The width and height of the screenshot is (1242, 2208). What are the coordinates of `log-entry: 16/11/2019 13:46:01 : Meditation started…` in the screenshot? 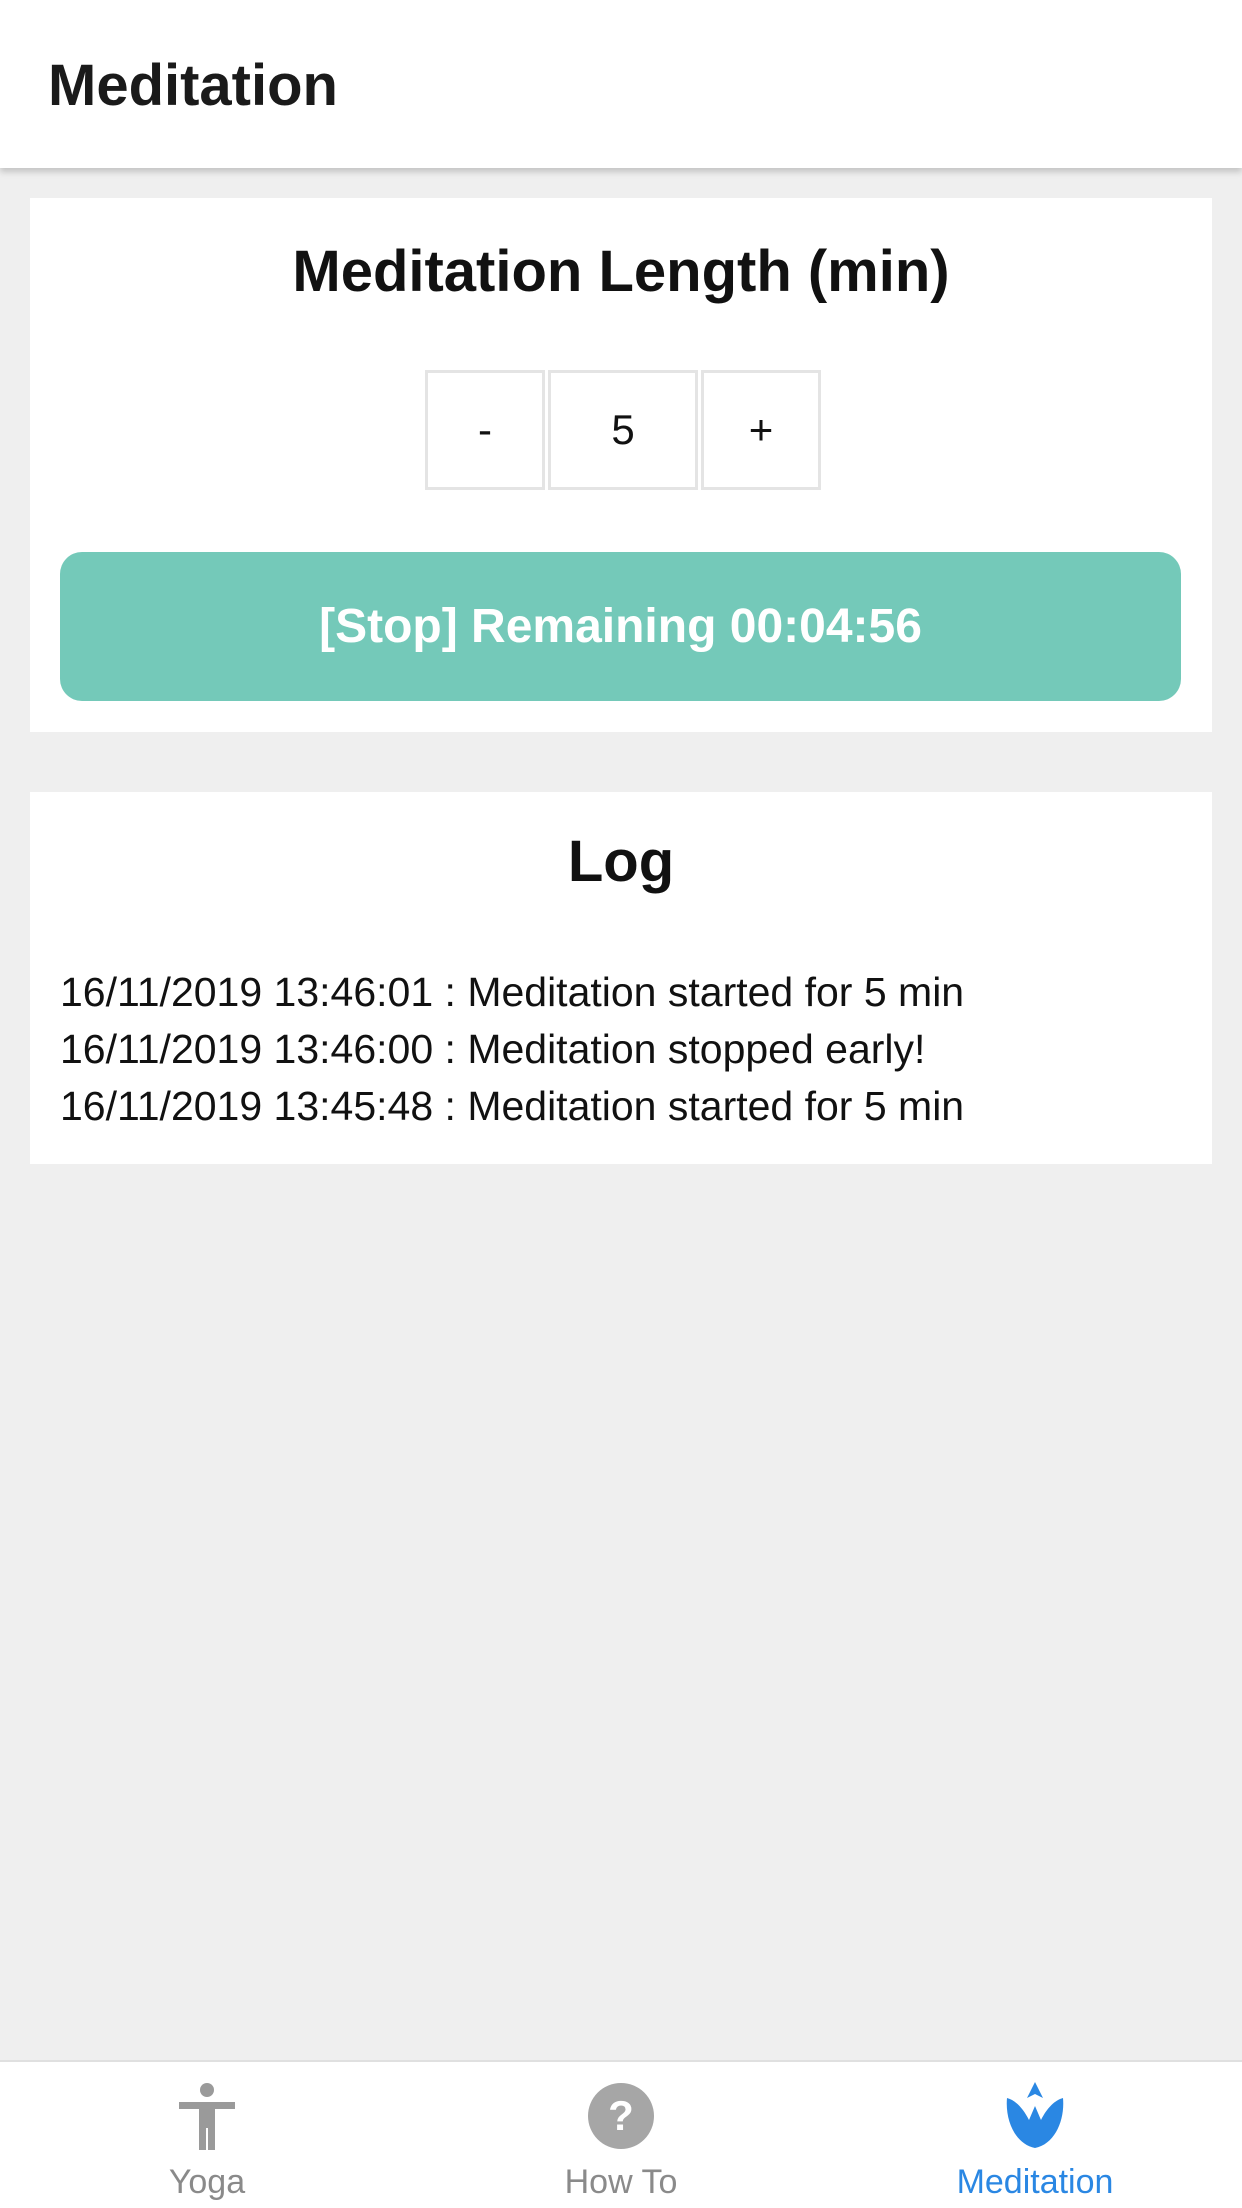 It's located at (512, 992).